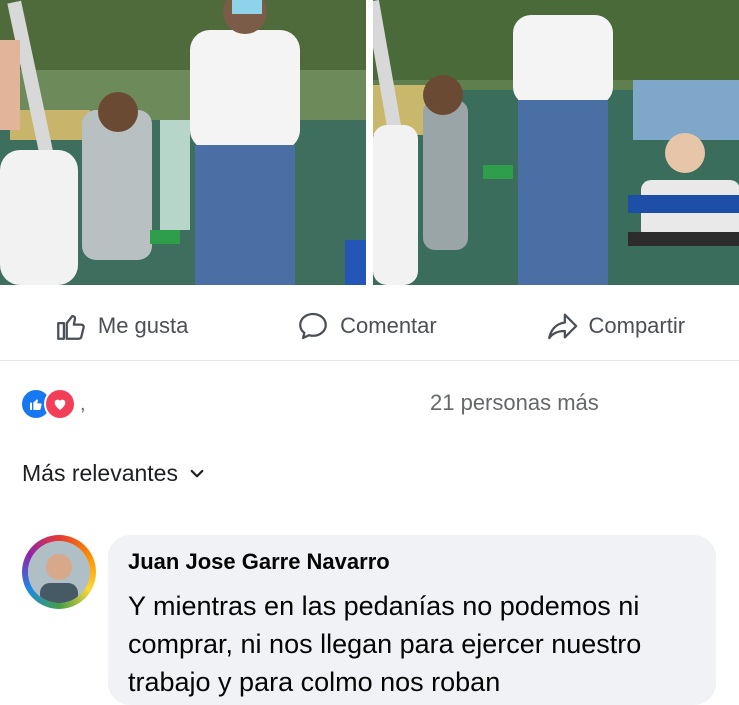 The image size is (739, 705). Describe the element at coordinates (197, 474) in the screenshot. I see `chevron-down-icon` at that location.